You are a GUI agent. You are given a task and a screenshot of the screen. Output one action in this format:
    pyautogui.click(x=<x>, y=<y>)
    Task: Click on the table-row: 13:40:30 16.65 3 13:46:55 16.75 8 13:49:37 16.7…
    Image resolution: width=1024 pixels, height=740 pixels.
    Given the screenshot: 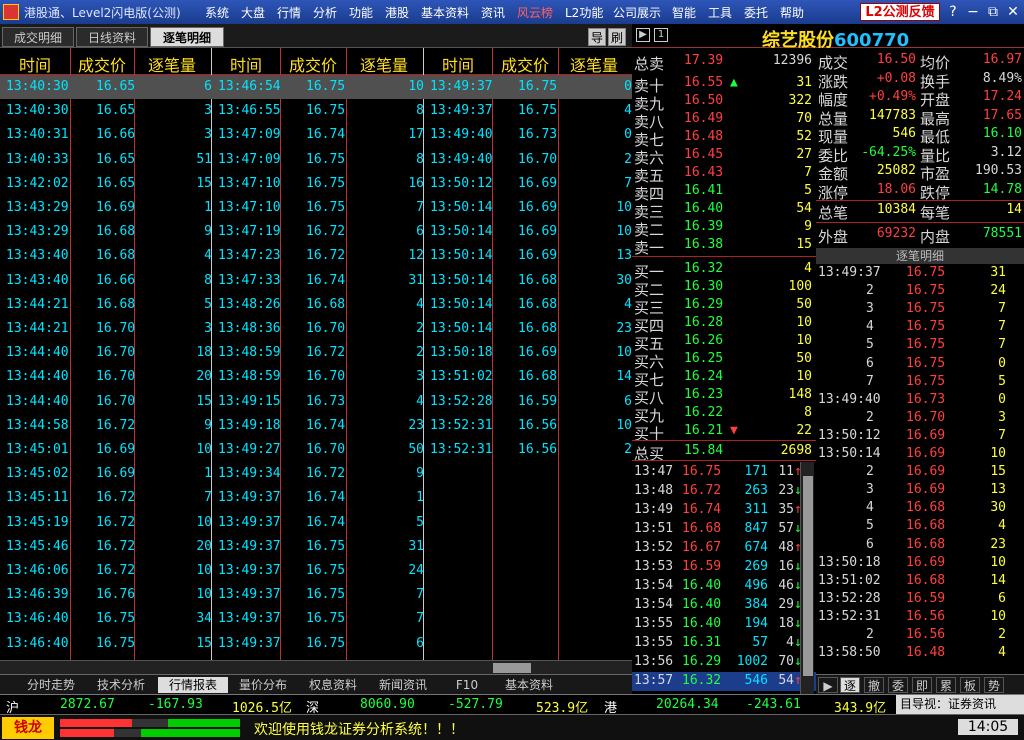 What is the action you would take?
    pyautogui.click(x=316, y=111)
    